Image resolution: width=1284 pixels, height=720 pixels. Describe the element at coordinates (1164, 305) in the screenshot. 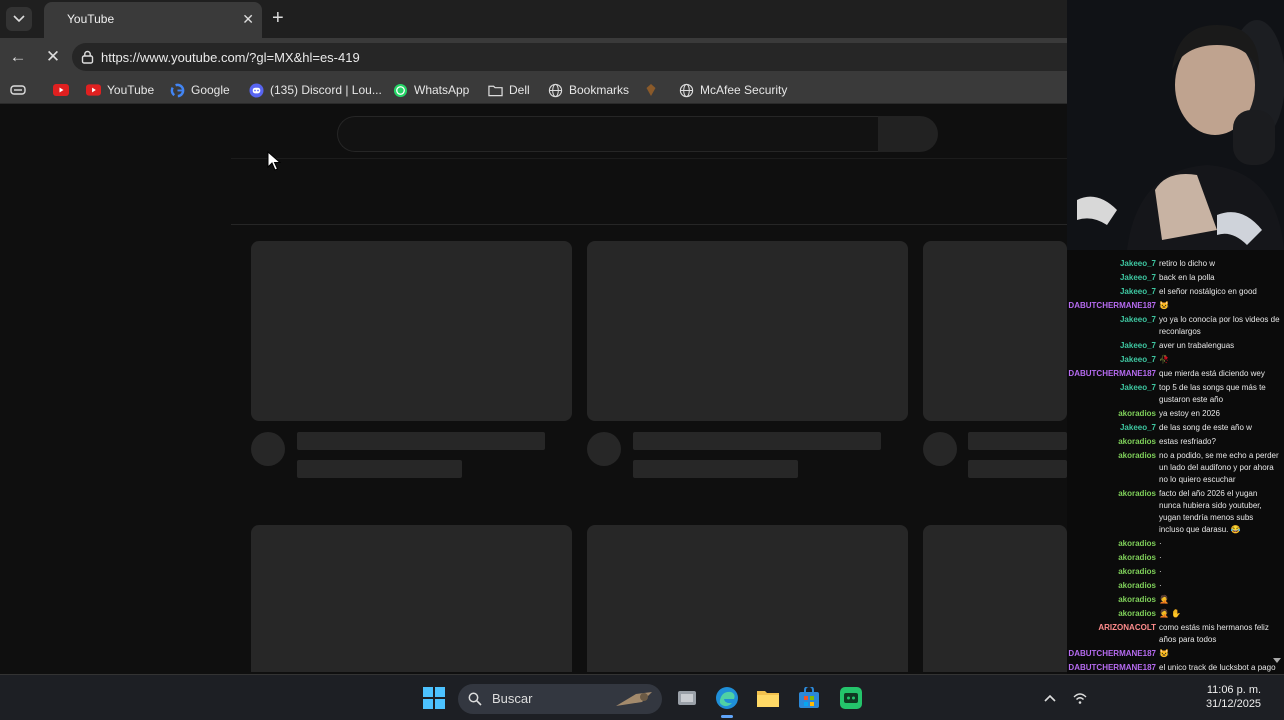

I see `chat-text: 😺` at that location.